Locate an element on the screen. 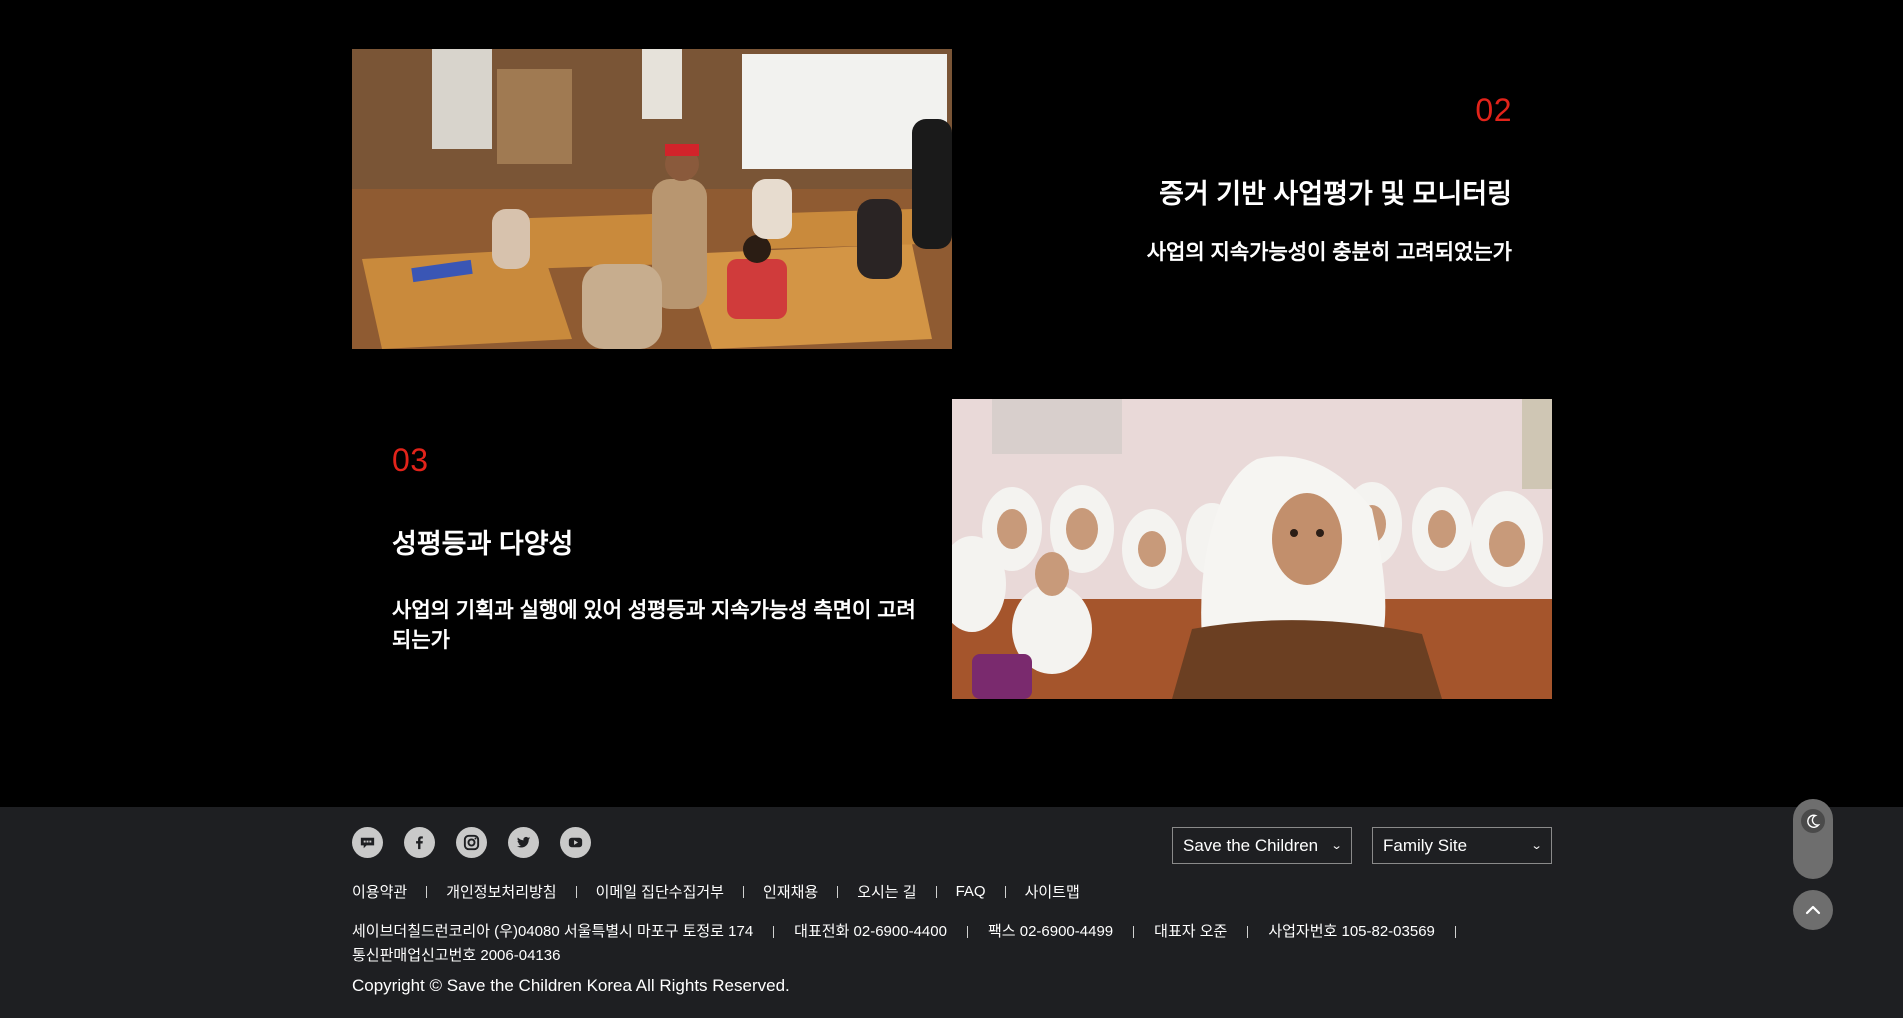  section-title: 성평등과 다양성 is located at coordinates (483, 544).